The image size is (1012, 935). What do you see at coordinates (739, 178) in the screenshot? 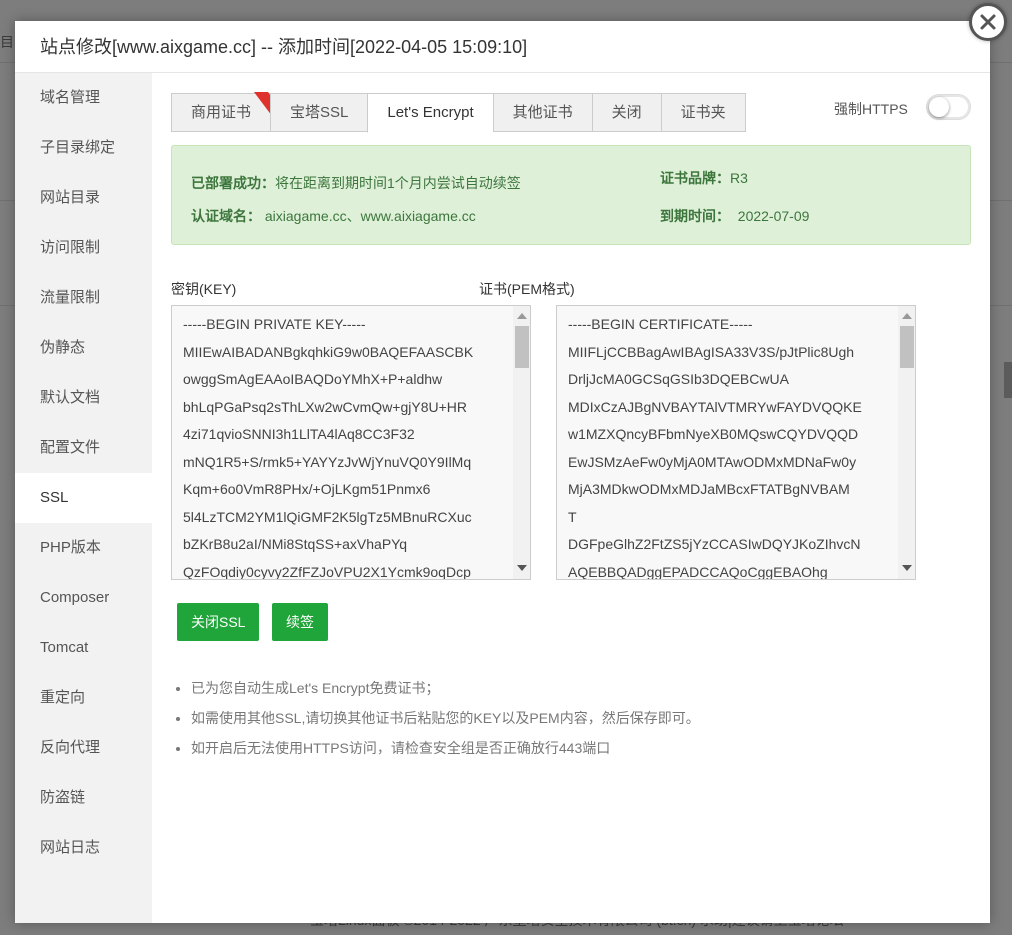
I see `brand-value: R3` at bounding box center [739, 178].